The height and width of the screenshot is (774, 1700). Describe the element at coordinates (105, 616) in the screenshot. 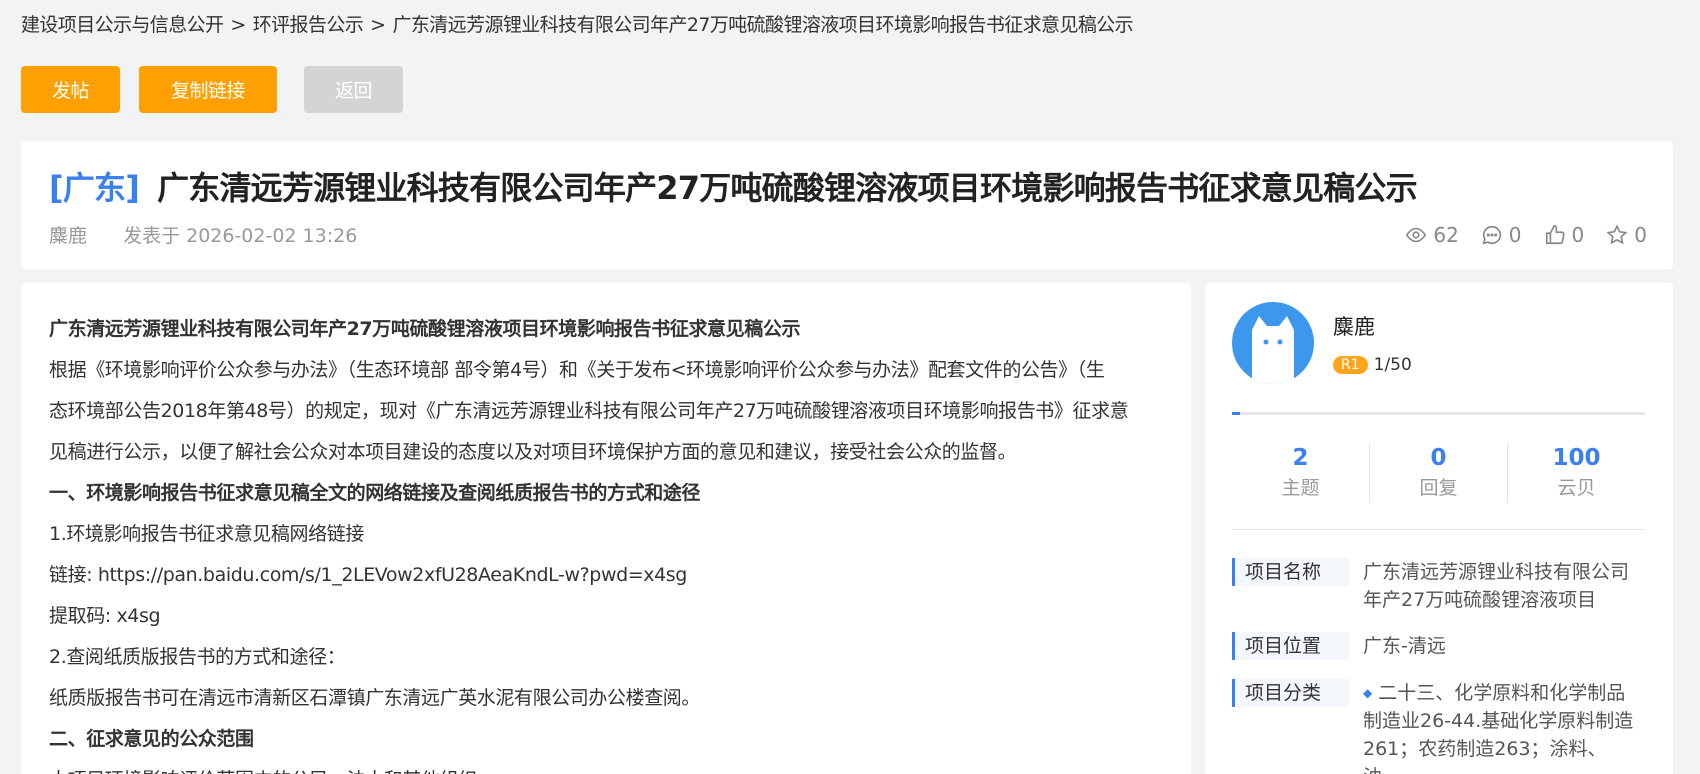

I see `extraction-code: 提取码: x4sg` at that location.